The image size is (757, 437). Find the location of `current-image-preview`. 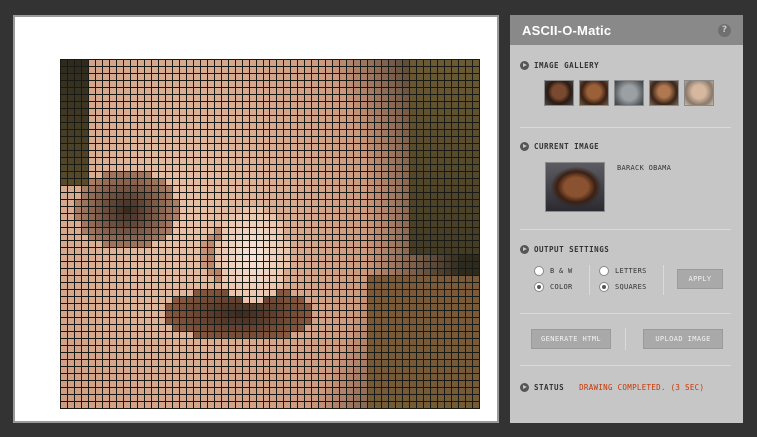

current-image-preview is located at coordinates (575, 187).